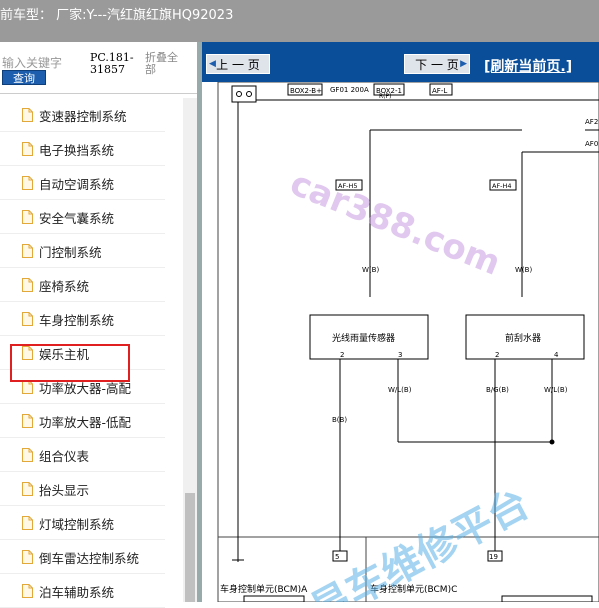  Describe the element at coordinates (83, 116) in the screenshot. I see `tree-item-label: 变速器控制系统` at that location.